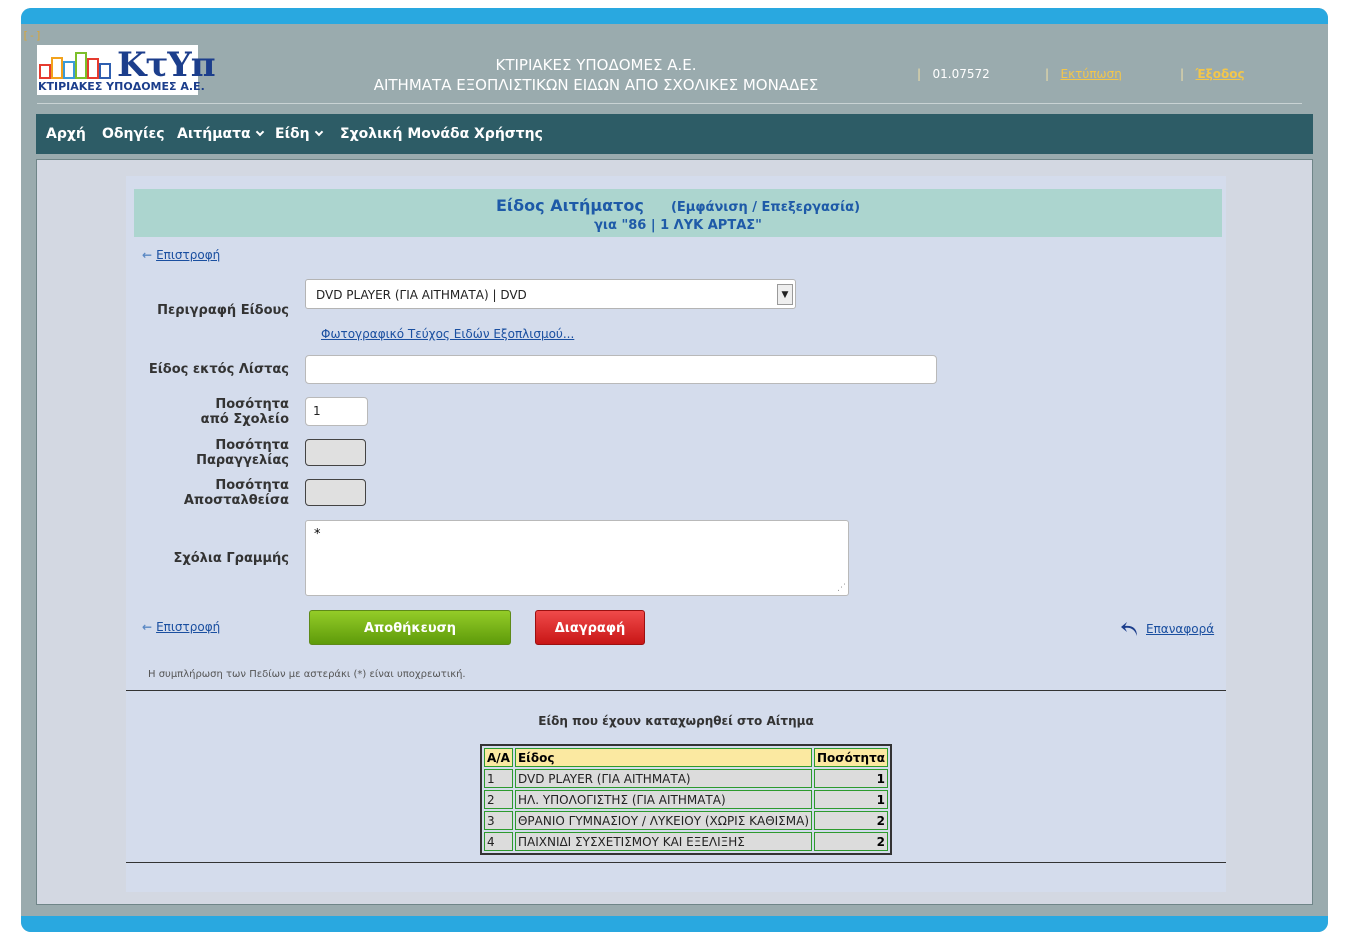 Image resolution: width=1349 pixels, height=940 pixels. I want to click on qty-school-label-line1: Ποσότητα, so click(252, 404).